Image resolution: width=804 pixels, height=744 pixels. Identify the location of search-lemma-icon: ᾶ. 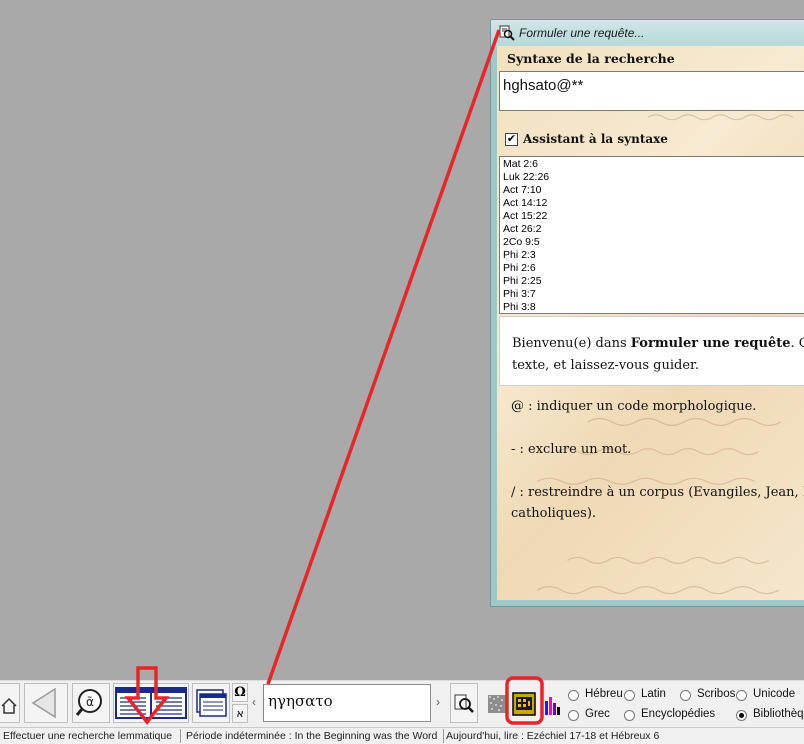
(88, 702).